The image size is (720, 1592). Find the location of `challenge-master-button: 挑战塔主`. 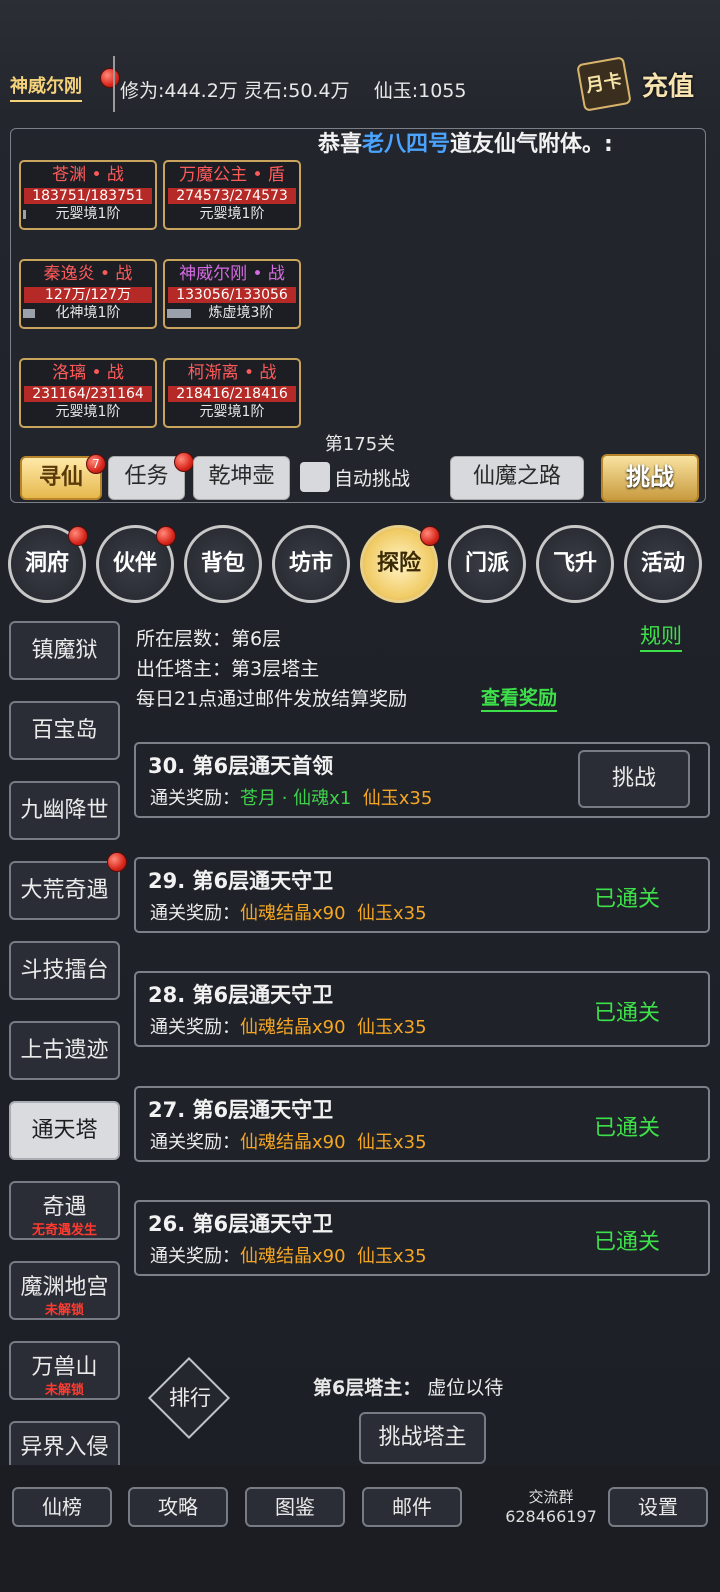

challenge-master-button: 挑战塔主 is located at coordinates (422, 1438).